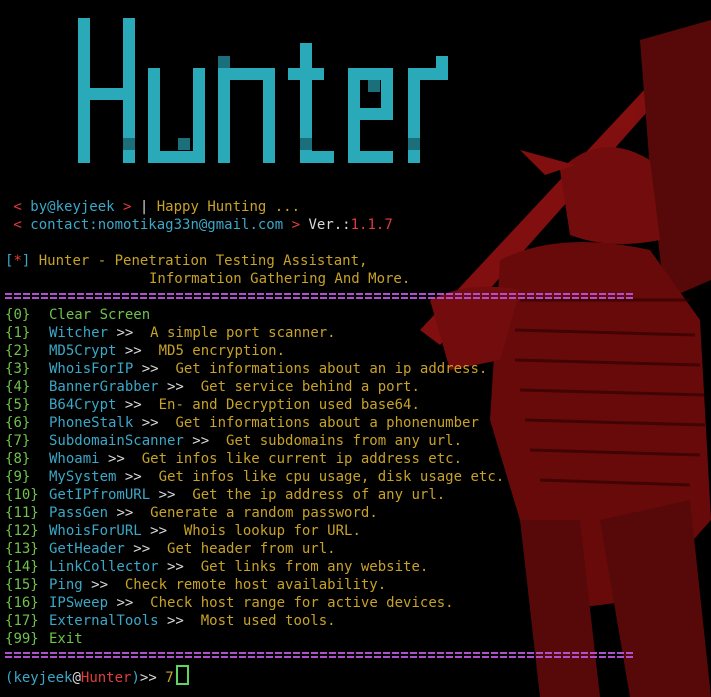 Image resolution: width=711 pixels, height=697 pixels. What do you see at coordinates (289, 405) in the screenshot?
I see `menu-item-description: En- and Decryption used base64.` at bounding box center [289, 405].